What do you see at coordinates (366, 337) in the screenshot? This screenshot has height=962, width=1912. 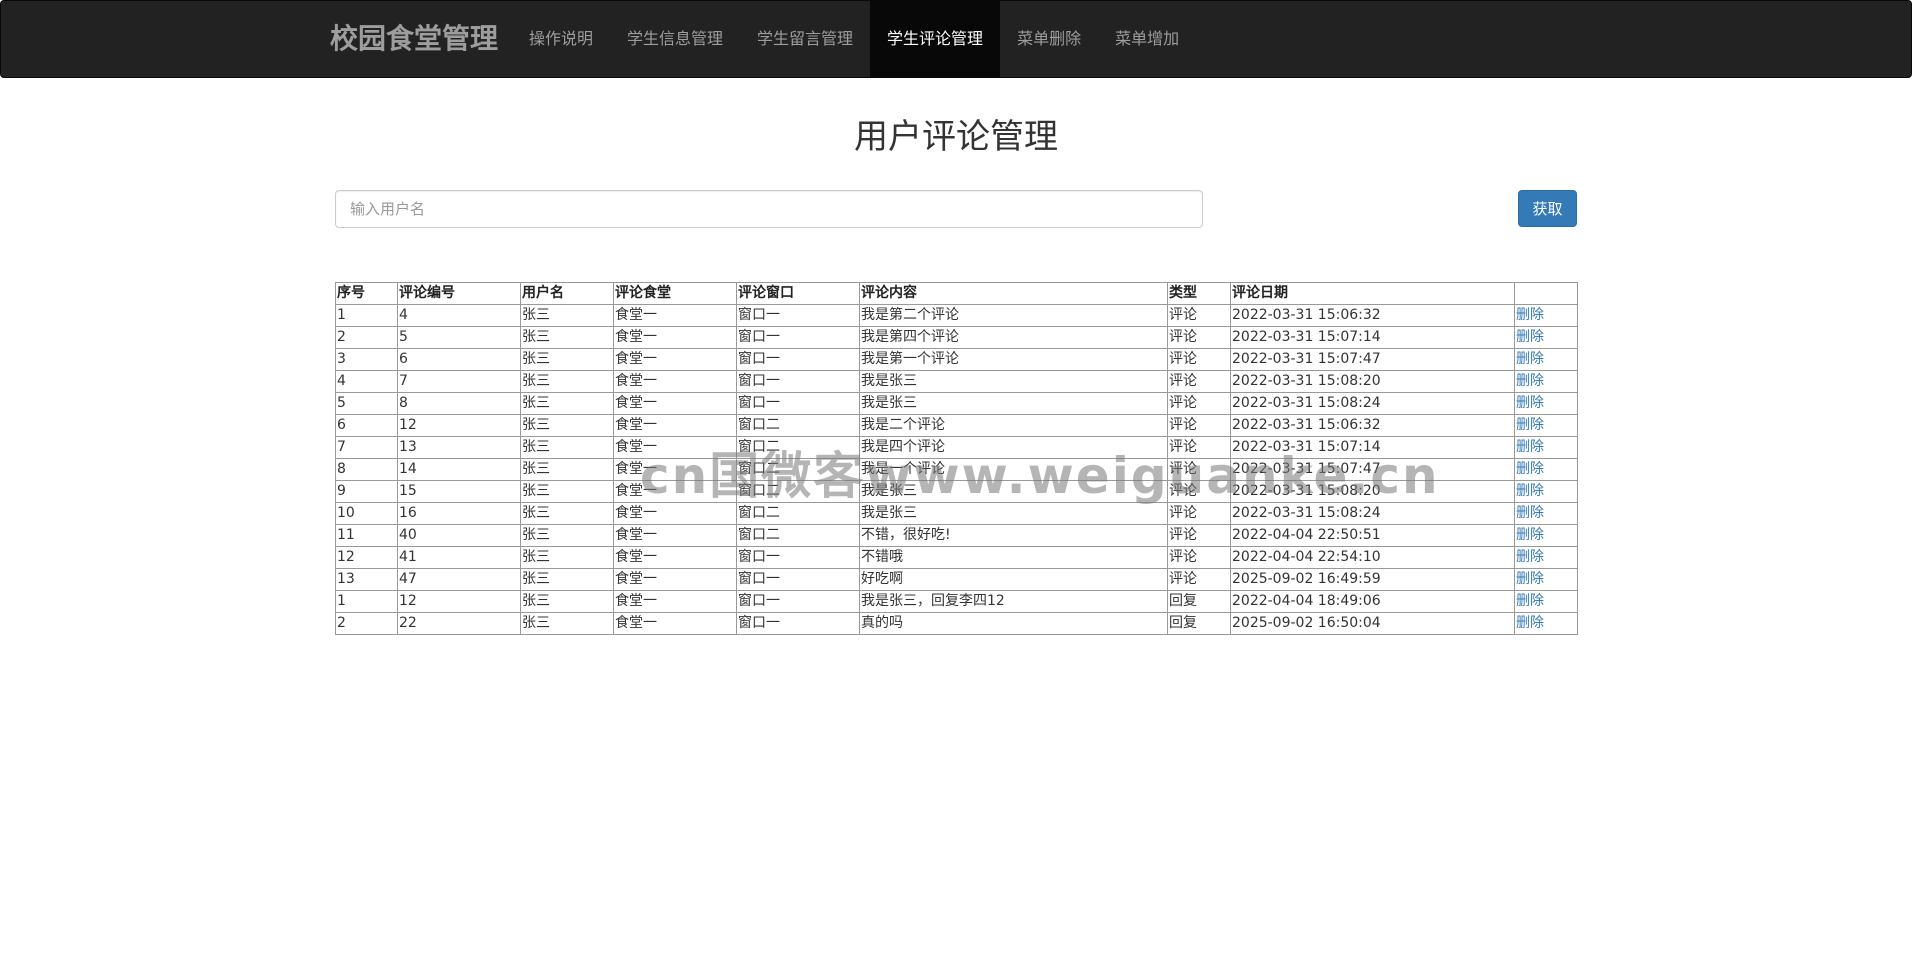 I see `table-cell: 2` at bounding box center [366, 337].